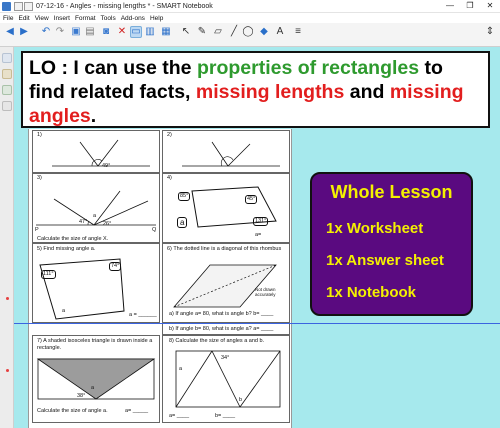 The width and height of the screenshot is (500, 428). Describe the element at coordinates (115, 266) in the screenshot. I see `angle-label: 74°` at that location.